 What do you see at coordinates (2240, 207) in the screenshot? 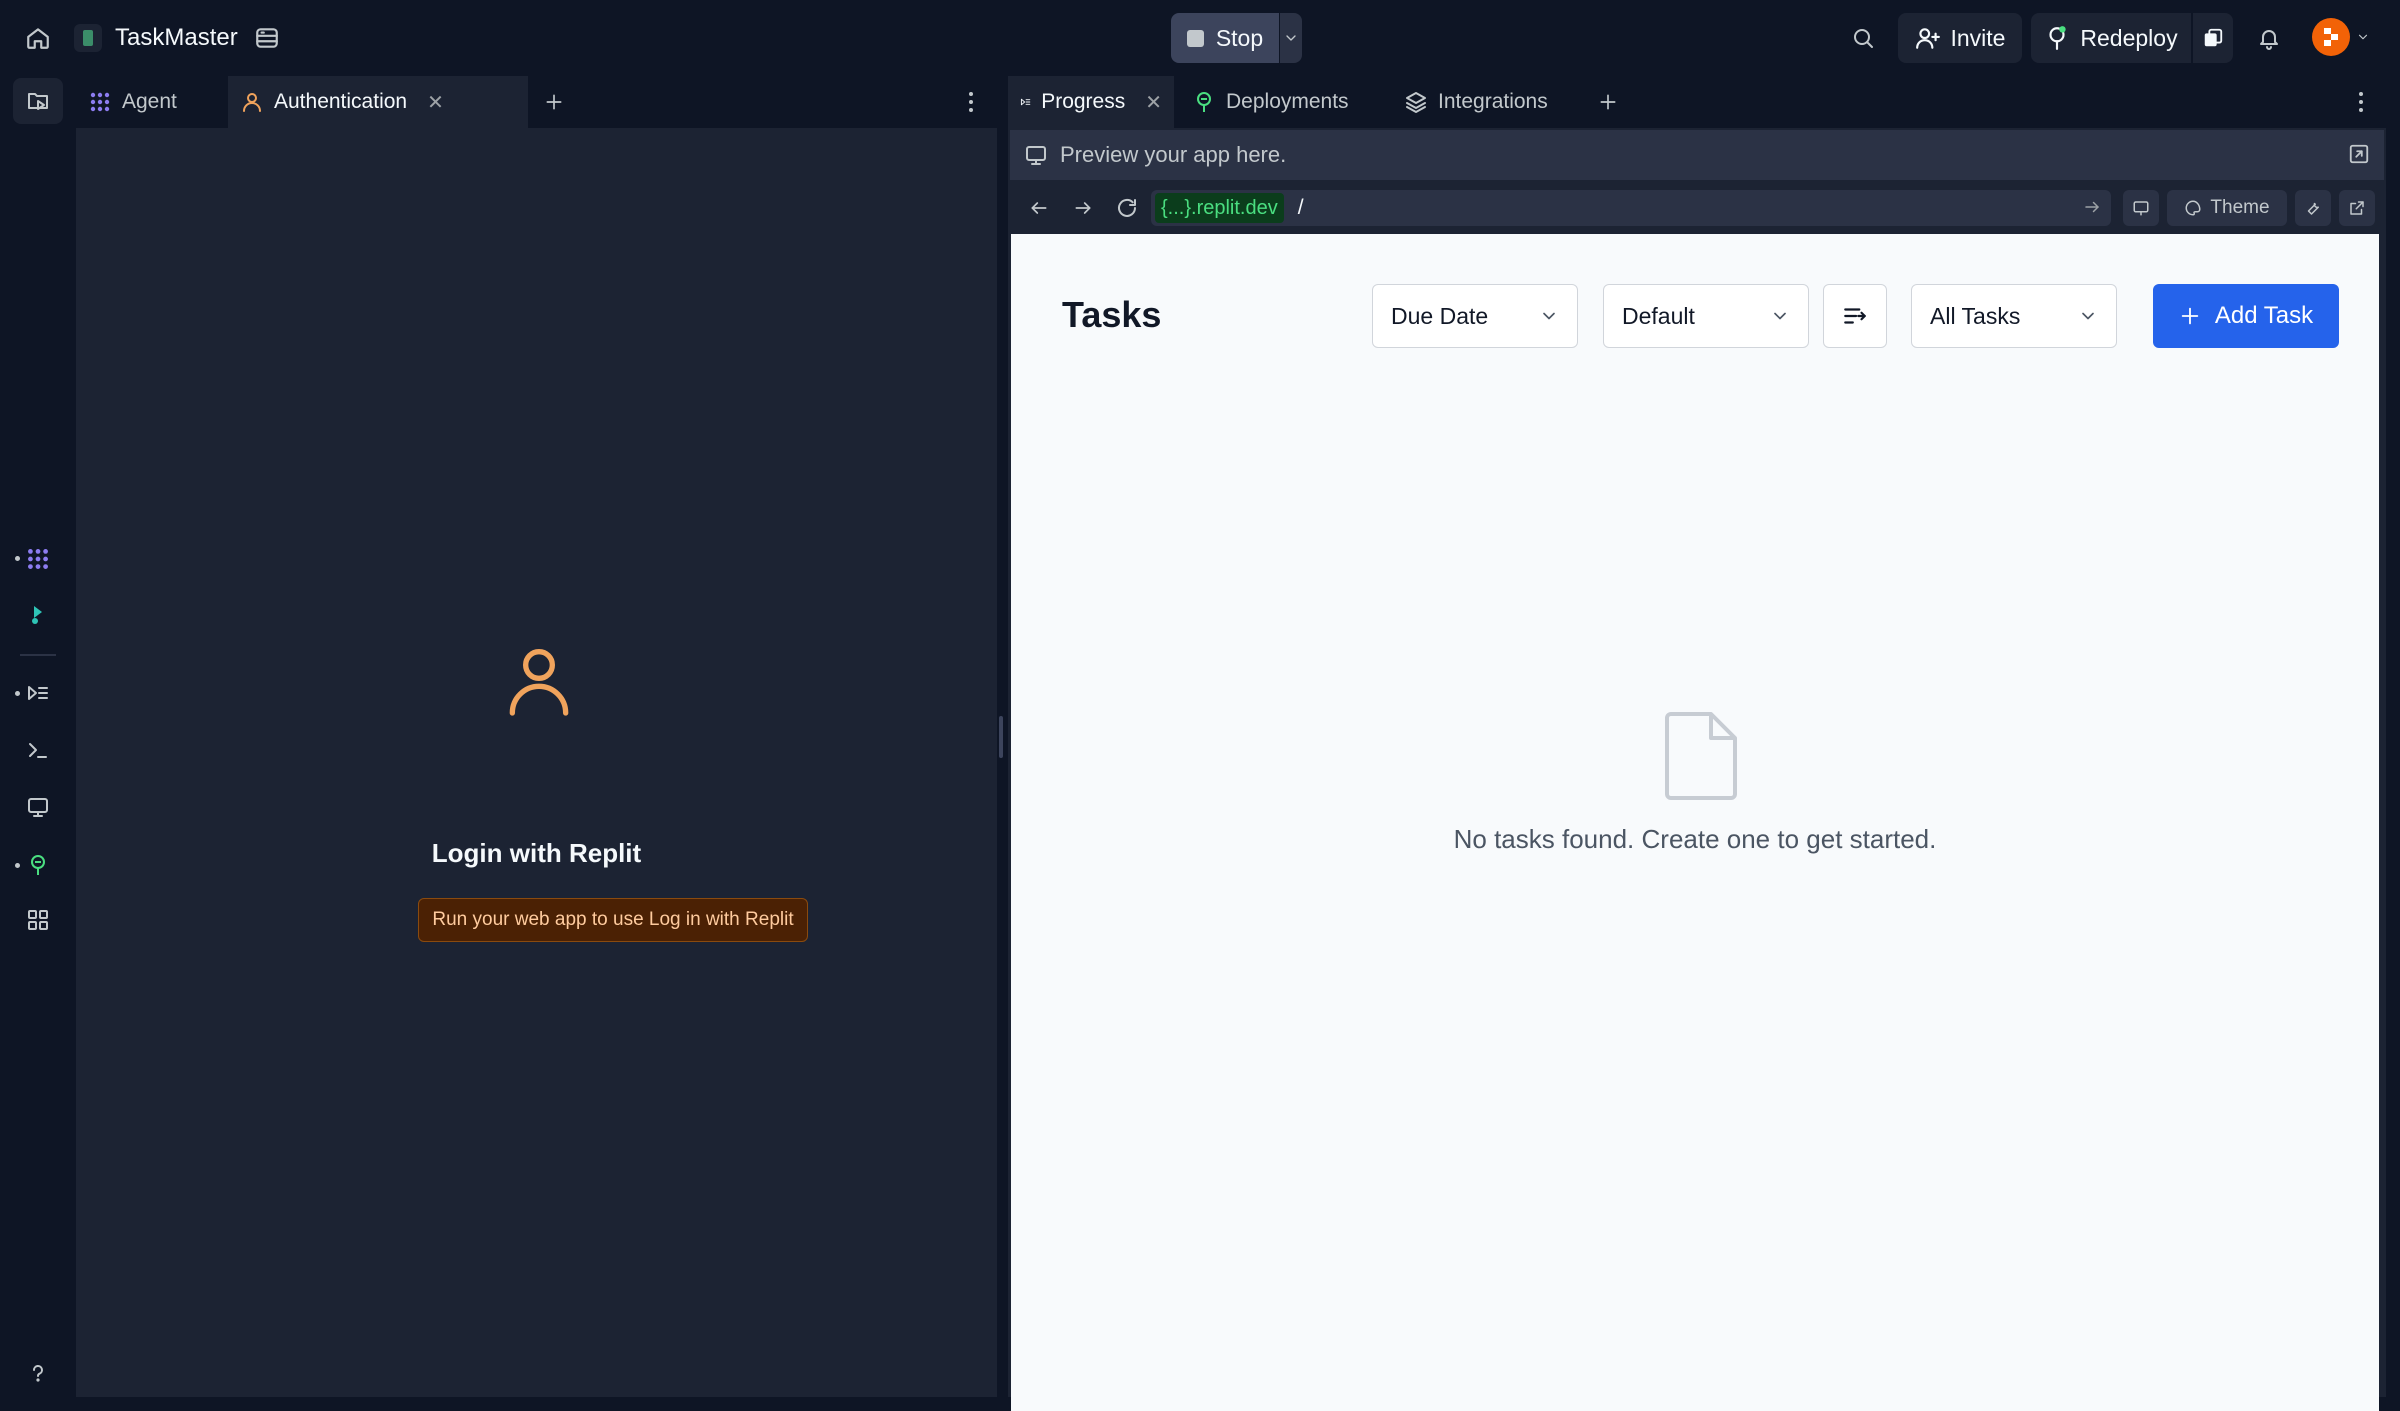
I see `theme-label: Theme` at bounding box center [2240, 207].